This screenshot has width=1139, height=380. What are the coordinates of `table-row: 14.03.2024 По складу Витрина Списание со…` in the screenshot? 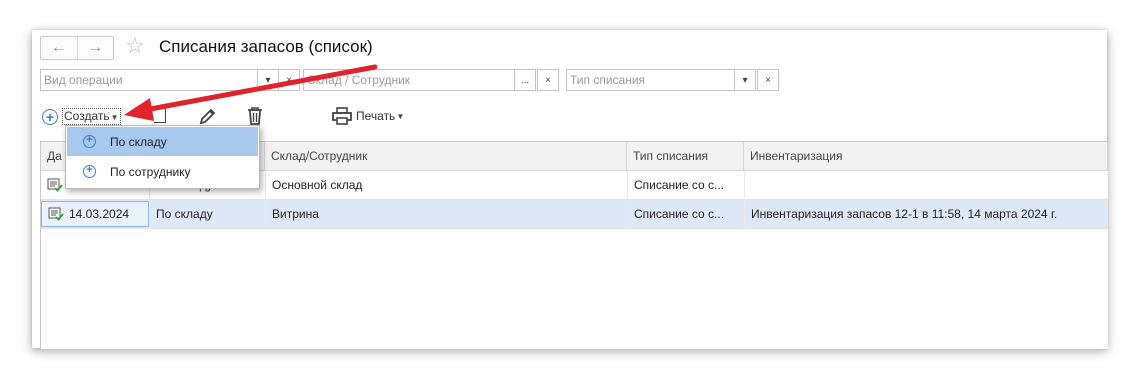 It's located at (574, 214).